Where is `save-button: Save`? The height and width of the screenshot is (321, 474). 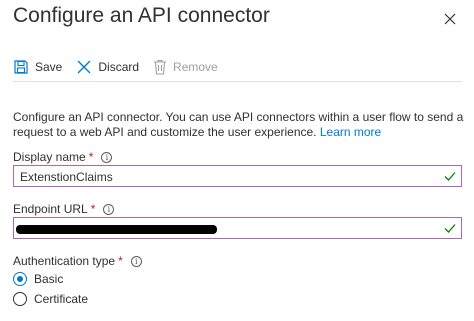 save-button: Save is located at coordinates (37, 67).